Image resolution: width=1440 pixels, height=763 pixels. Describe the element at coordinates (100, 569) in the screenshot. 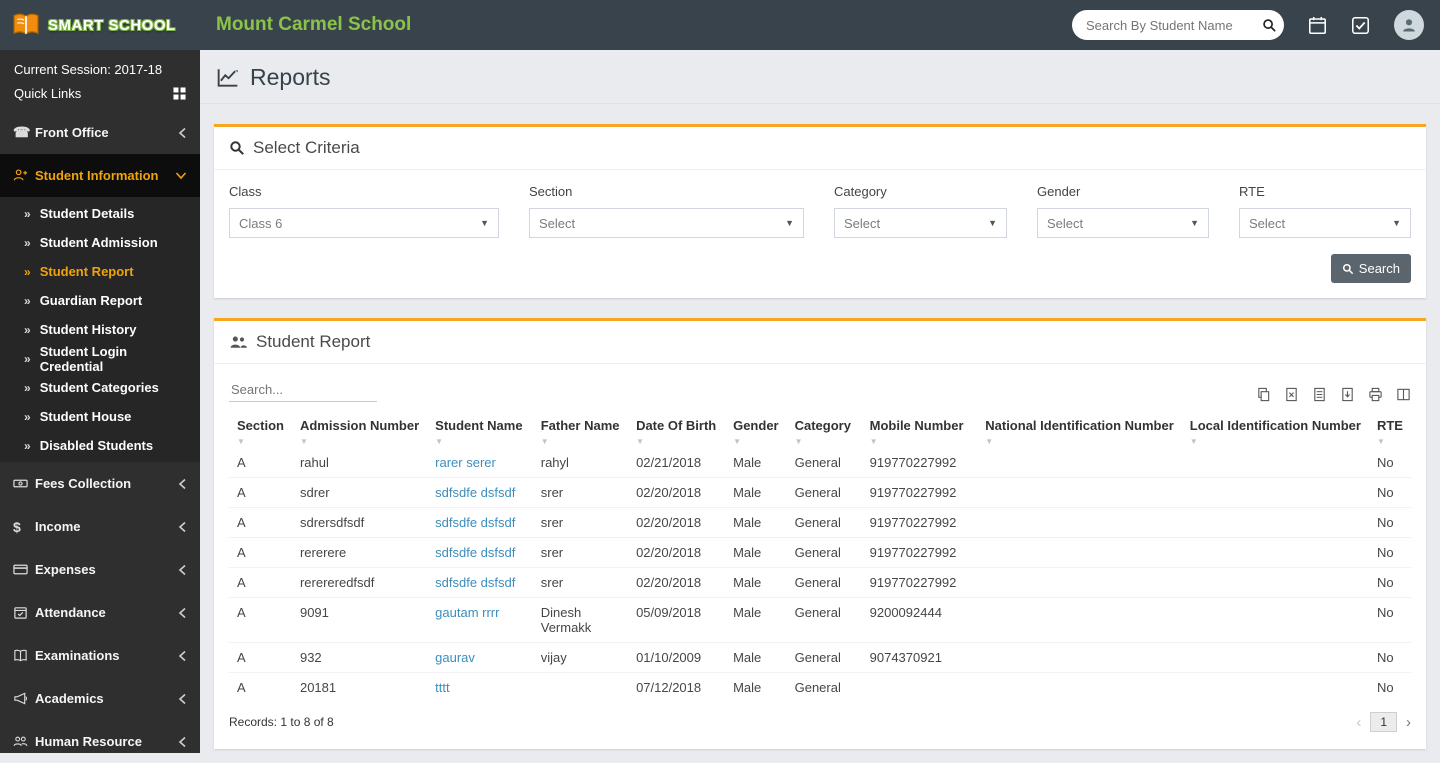

I see `sidebar-item-expenses: Expenses` at that location.